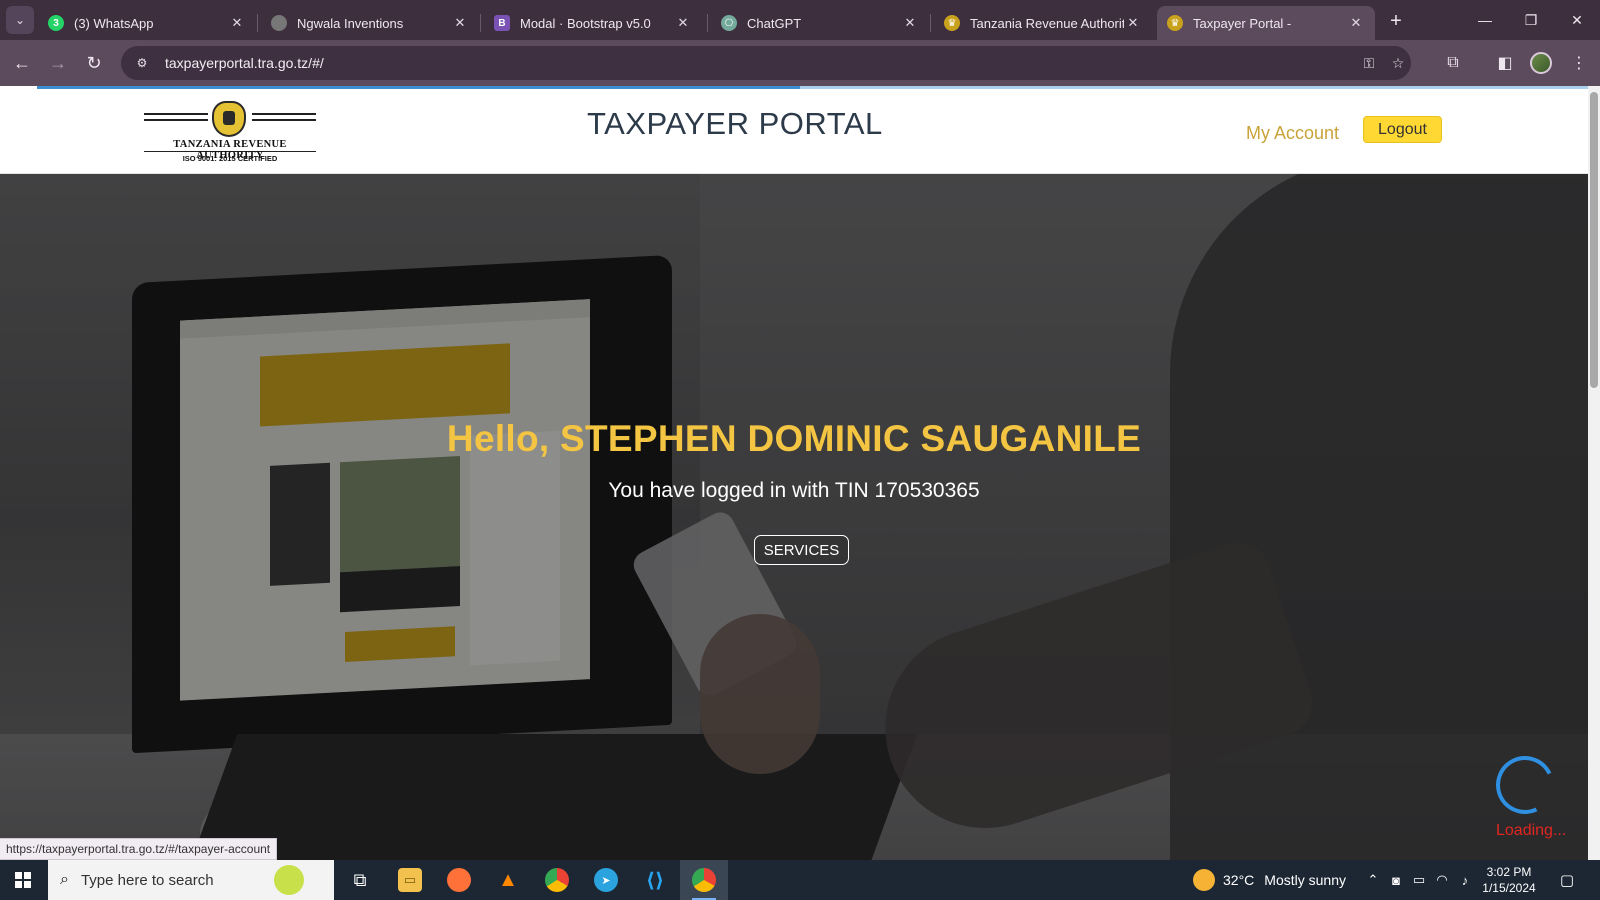 This screenshot has height=900, width=1600. I want to click on bookmark-star-icon: ☆, so click(1398, 63).